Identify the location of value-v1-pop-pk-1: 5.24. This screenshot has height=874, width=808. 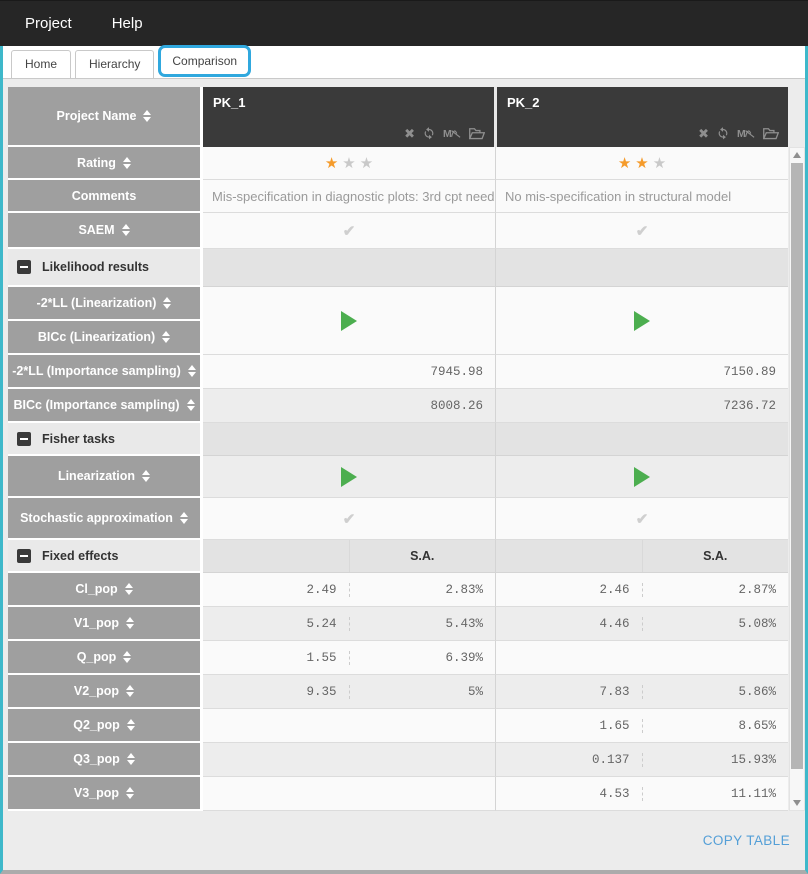
(321, 623).